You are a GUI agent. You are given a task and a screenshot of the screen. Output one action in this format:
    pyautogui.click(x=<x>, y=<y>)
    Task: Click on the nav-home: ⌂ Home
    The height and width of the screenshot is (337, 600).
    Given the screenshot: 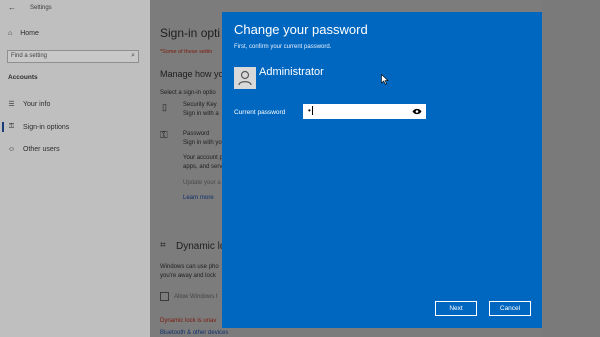 What is the action you would take?
    pyautogui.click(x=23, y=33)
    